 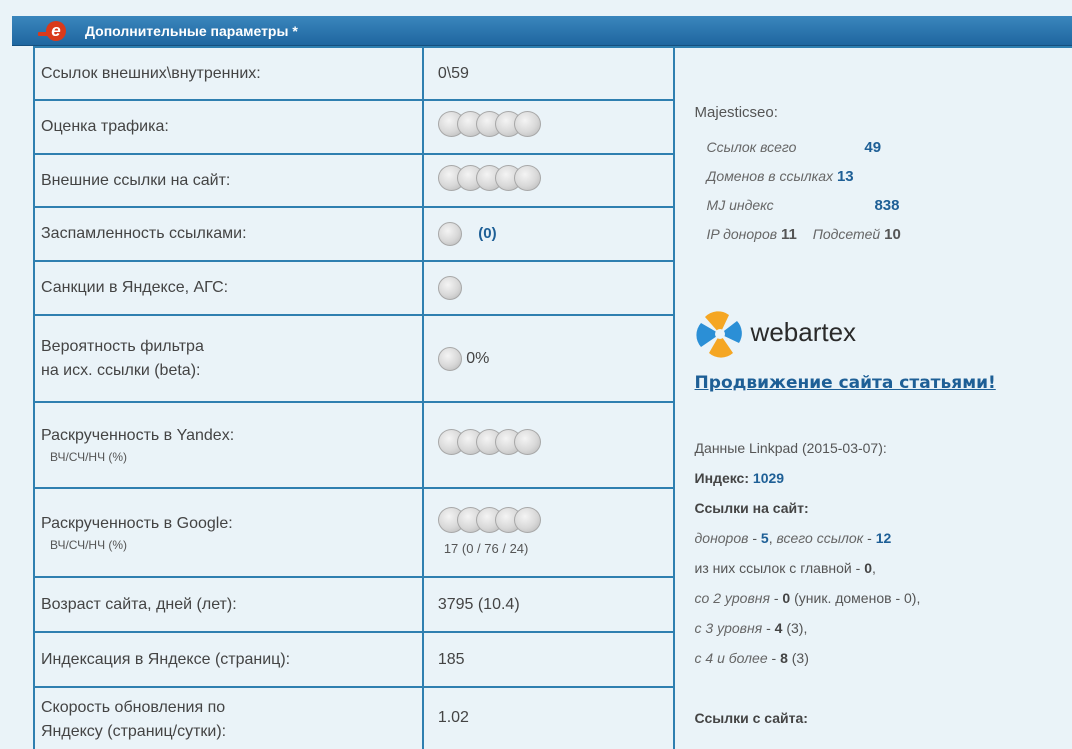 I want to click on majestic-subnets-label: Подсетей, so click(x=846, y=233).